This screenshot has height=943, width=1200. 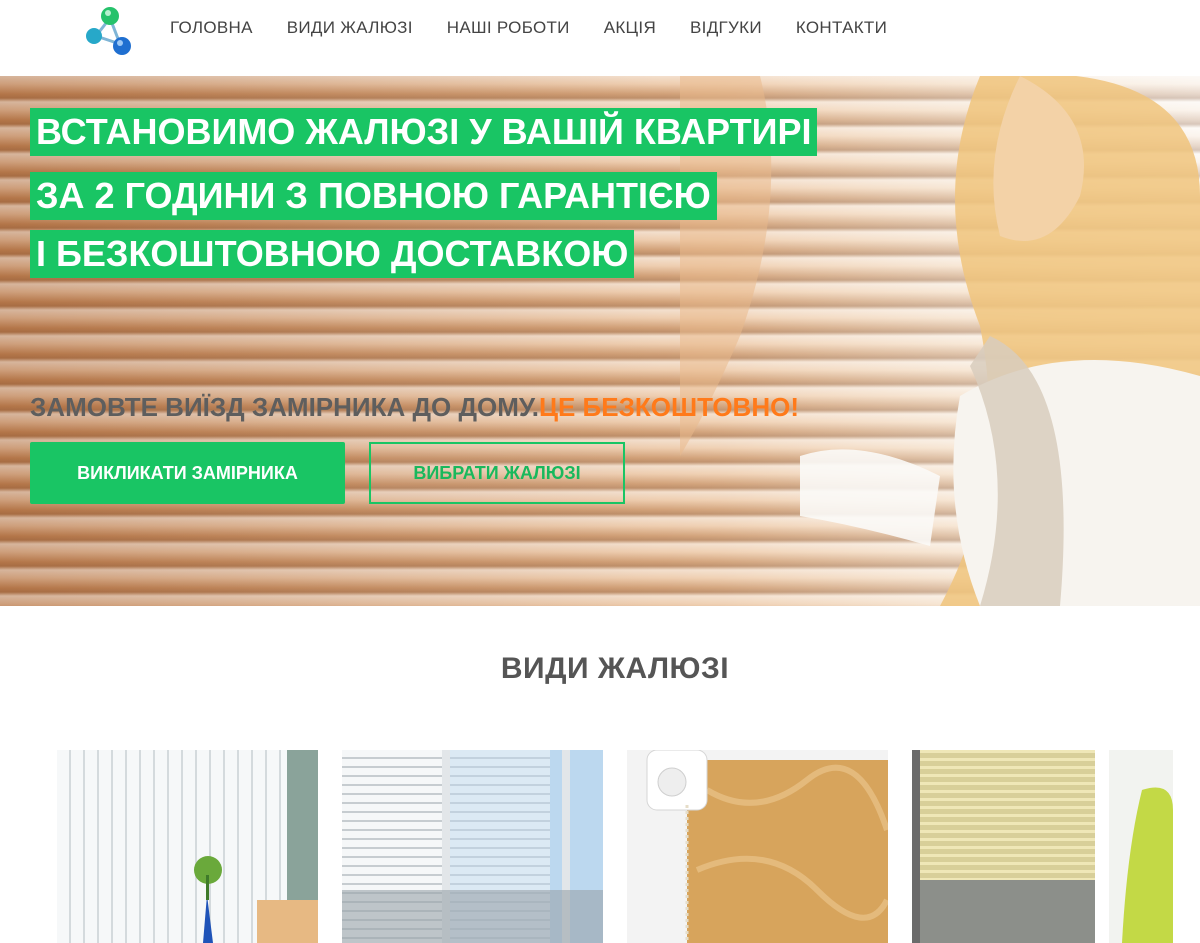 What do you see at coordinates (187, 473) in the screenshot?
I see `call-measurer-button: ВИКЛИКАТИ ЗАМІРНИКА` at bounding box center [187, 473].